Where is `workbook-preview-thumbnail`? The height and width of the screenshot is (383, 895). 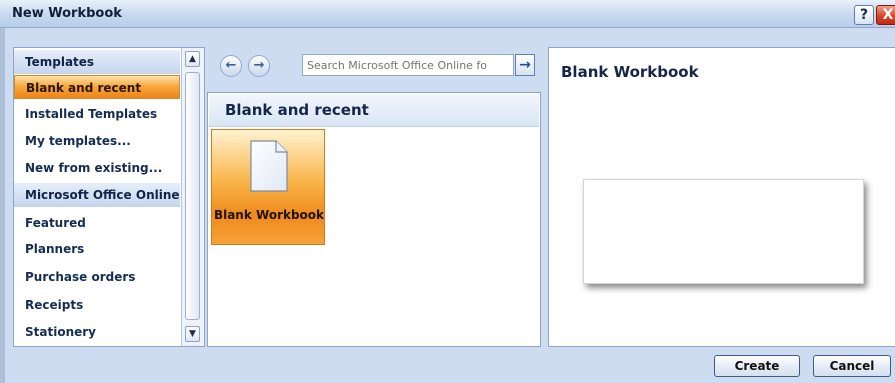 workbook-preview-thumbnail is located at coordinates (723, 231).